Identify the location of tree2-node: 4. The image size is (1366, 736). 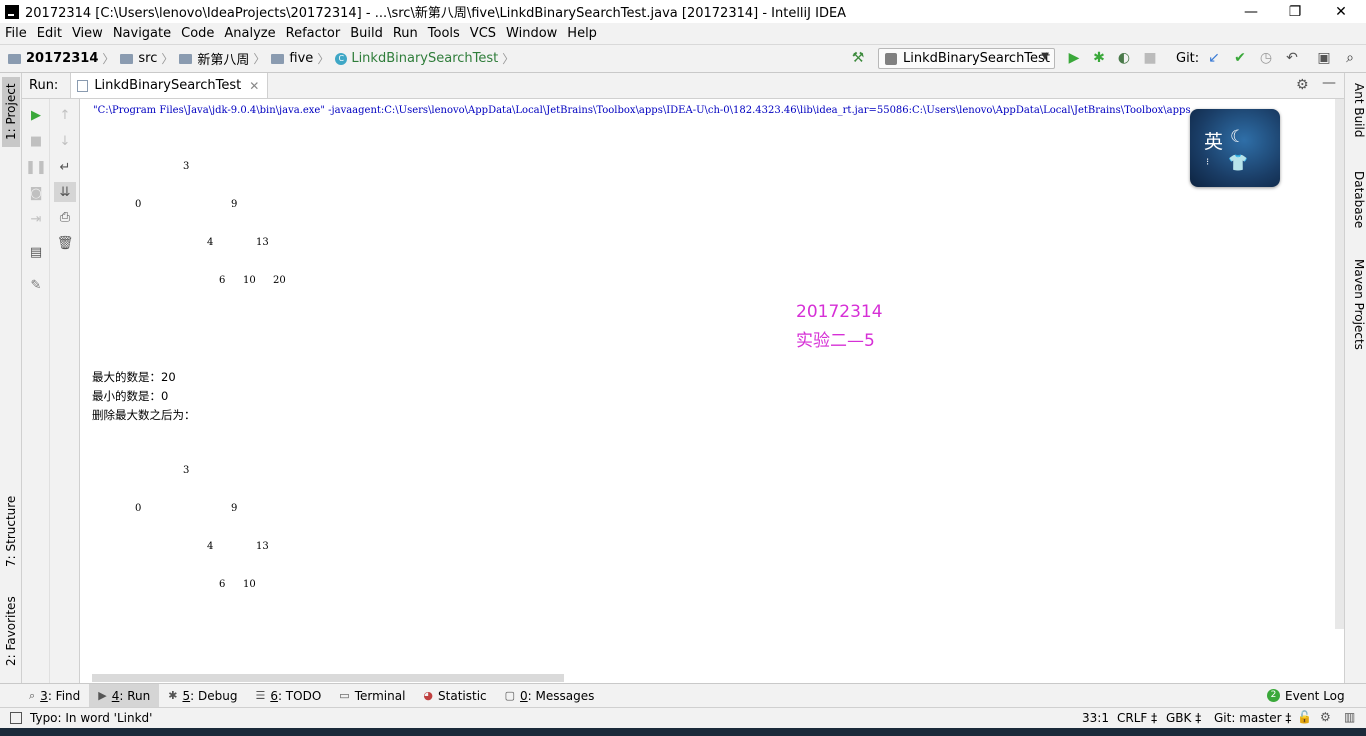
(210, 546).